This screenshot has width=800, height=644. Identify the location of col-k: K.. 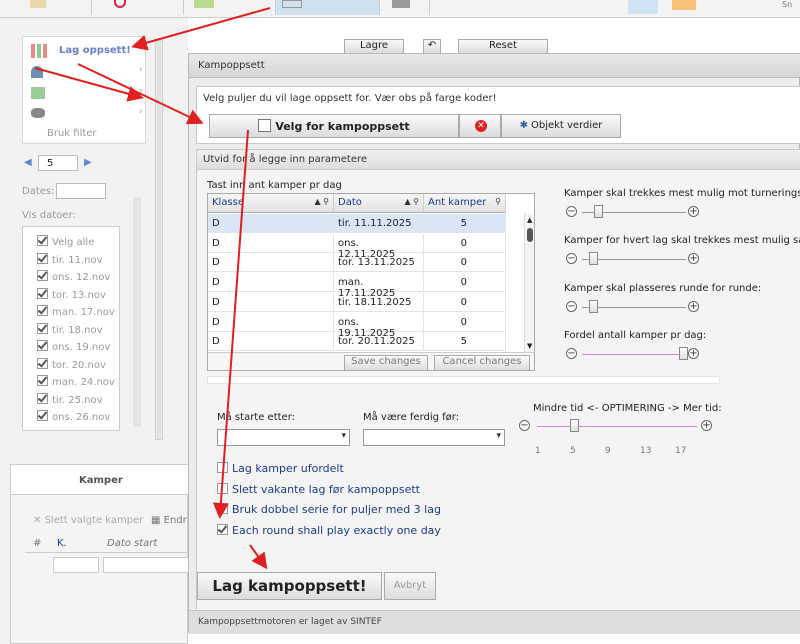
(62, 543).